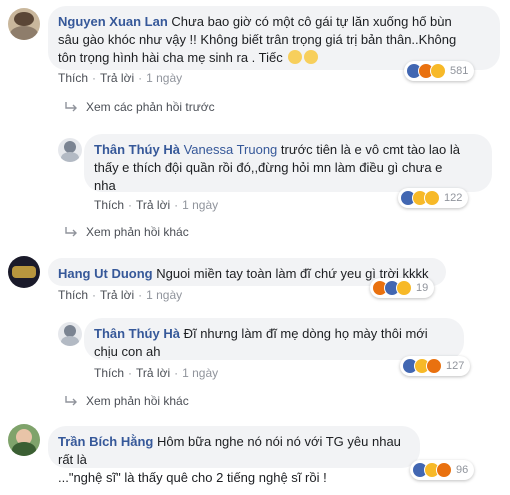  What do you see at coordinates (139, 107) in the screenshot?
I see `previous-replies-link: Xem các phản hồi trước` at bounding box center [139, 107].